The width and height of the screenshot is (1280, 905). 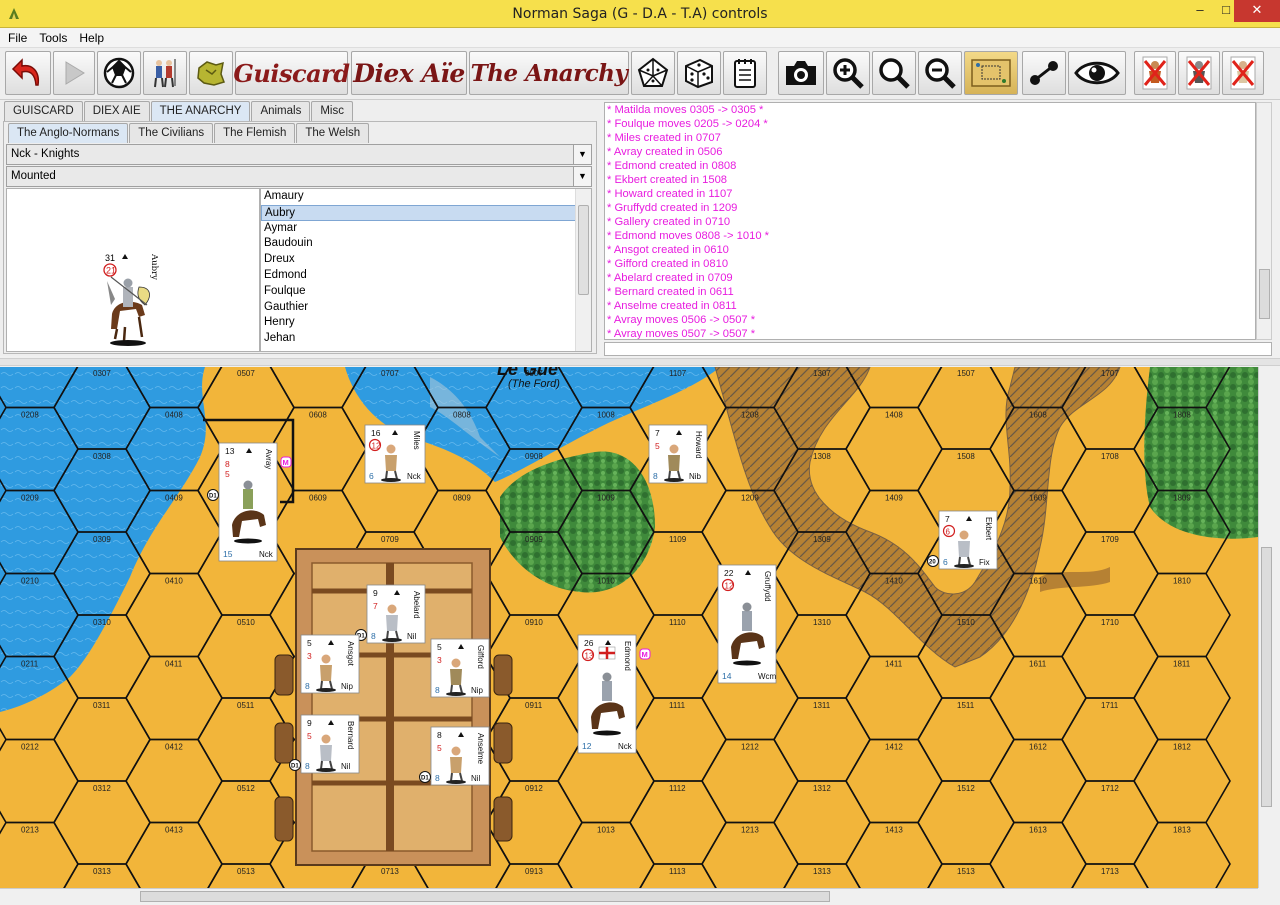 I want to click on unit-counter-ansgot: 5 3 Ansgot 8 Nip, so click(x=330, y=664).